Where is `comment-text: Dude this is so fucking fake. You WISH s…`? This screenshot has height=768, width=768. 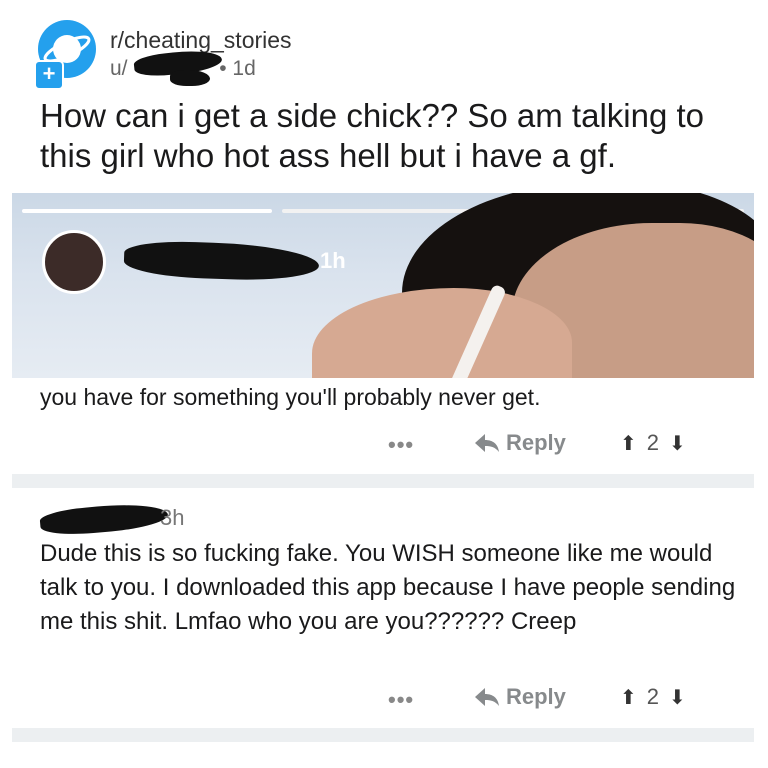
comment-text: Dude this is so fucking fake. You WISH s… is located at coordinates (388, 587).